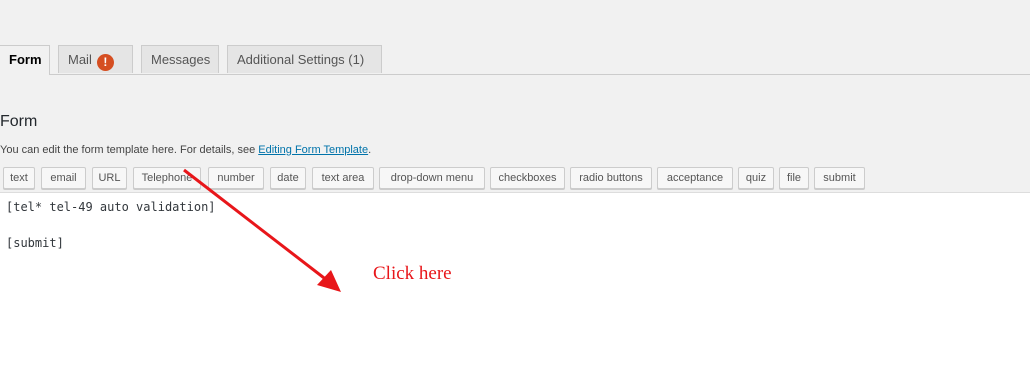 This screenshot has width=1030, height=372. Describe the element at coordinates (262, 230) in the screenshot. I see `annotation-arrow-icon` at that location.